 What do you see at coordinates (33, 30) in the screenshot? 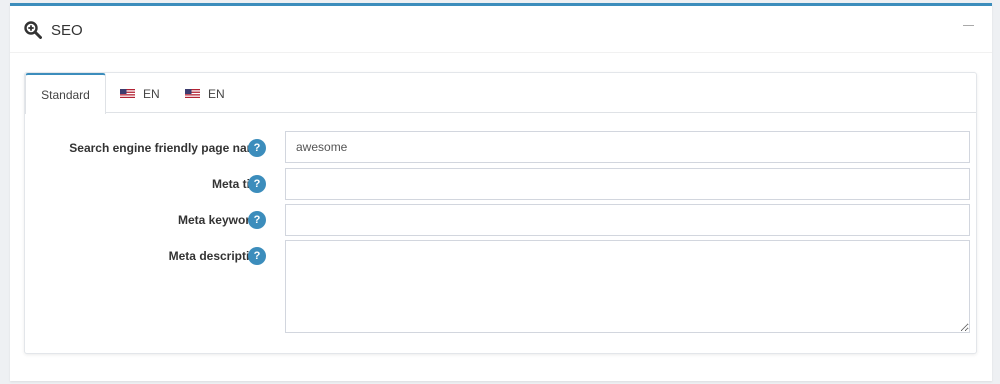
I see `search-plus-icon` at bounding box center [33, 30].